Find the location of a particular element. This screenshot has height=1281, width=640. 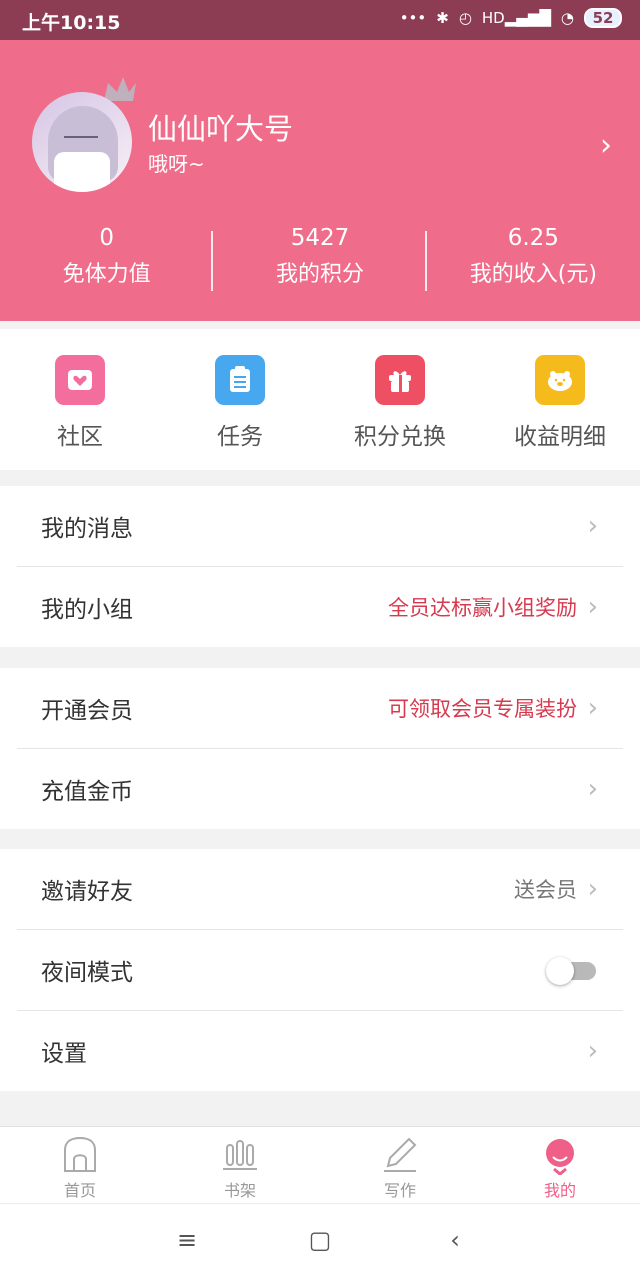

status-icons: ••• ✱ ◴ HD▂▄▆█ ◔ 52 is located at coordinates (511, 18).